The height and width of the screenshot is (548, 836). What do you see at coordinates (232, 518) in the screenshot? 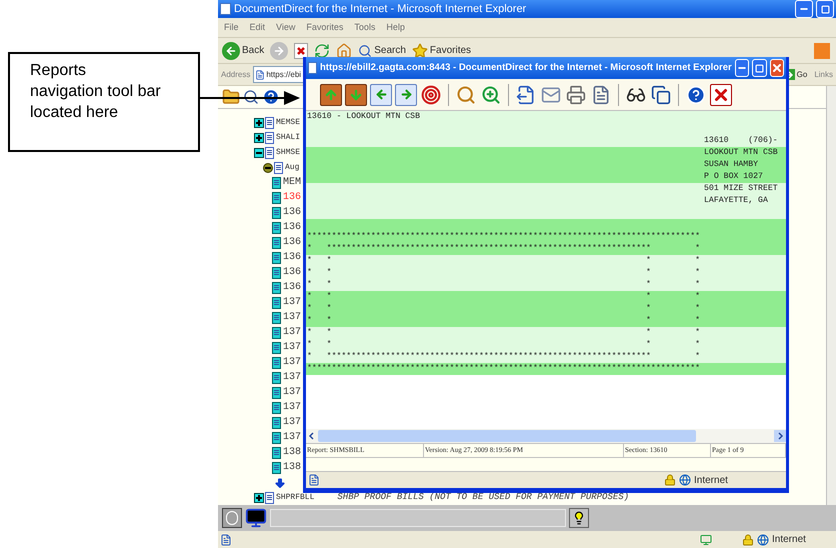
I see `circle-button` at bounding box center [232, 518].